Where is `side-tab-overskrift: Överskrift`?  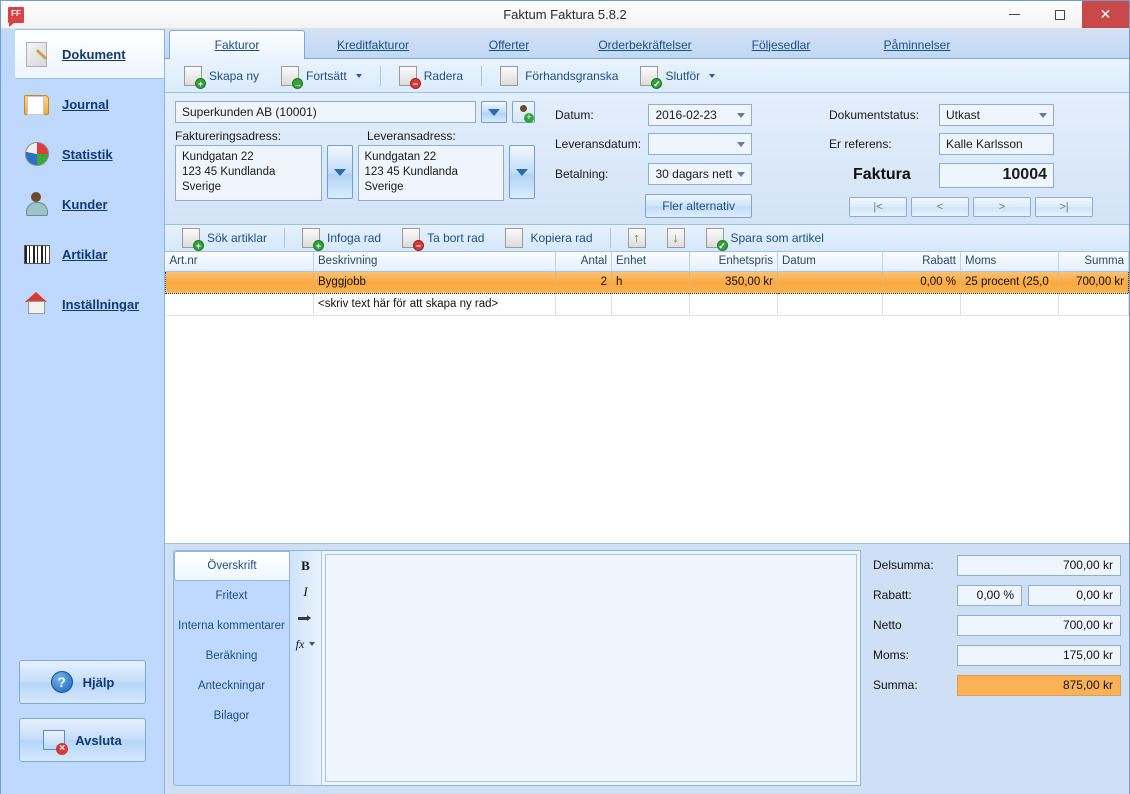
side-tab-overskrift: Överskrift is located at coordinates (231, 566).